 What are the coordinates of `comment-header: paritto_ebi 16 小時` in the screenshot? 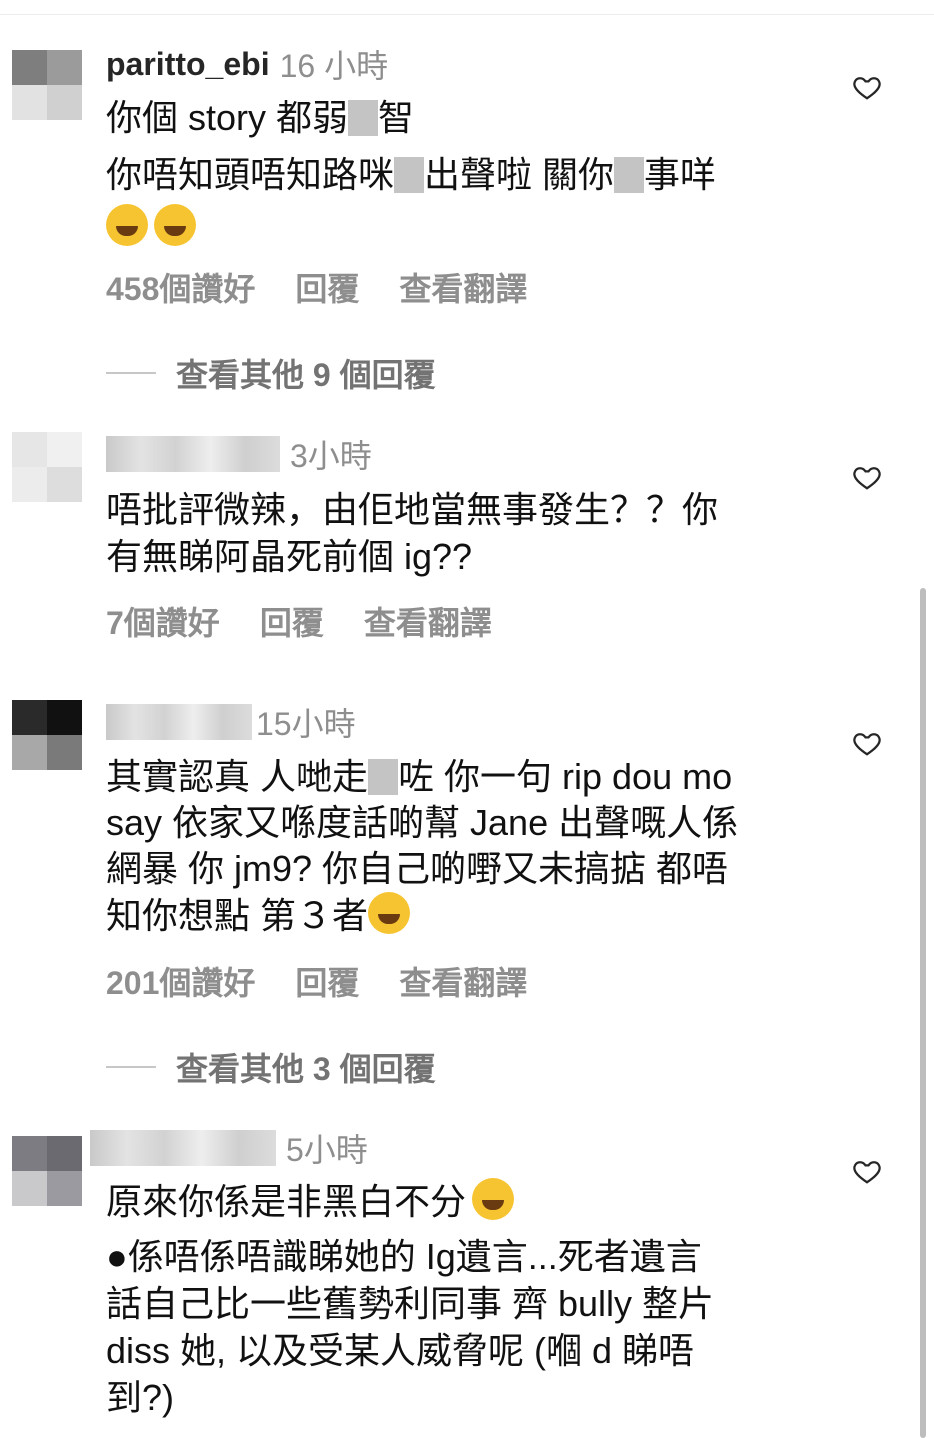 It's located at (247, 64).